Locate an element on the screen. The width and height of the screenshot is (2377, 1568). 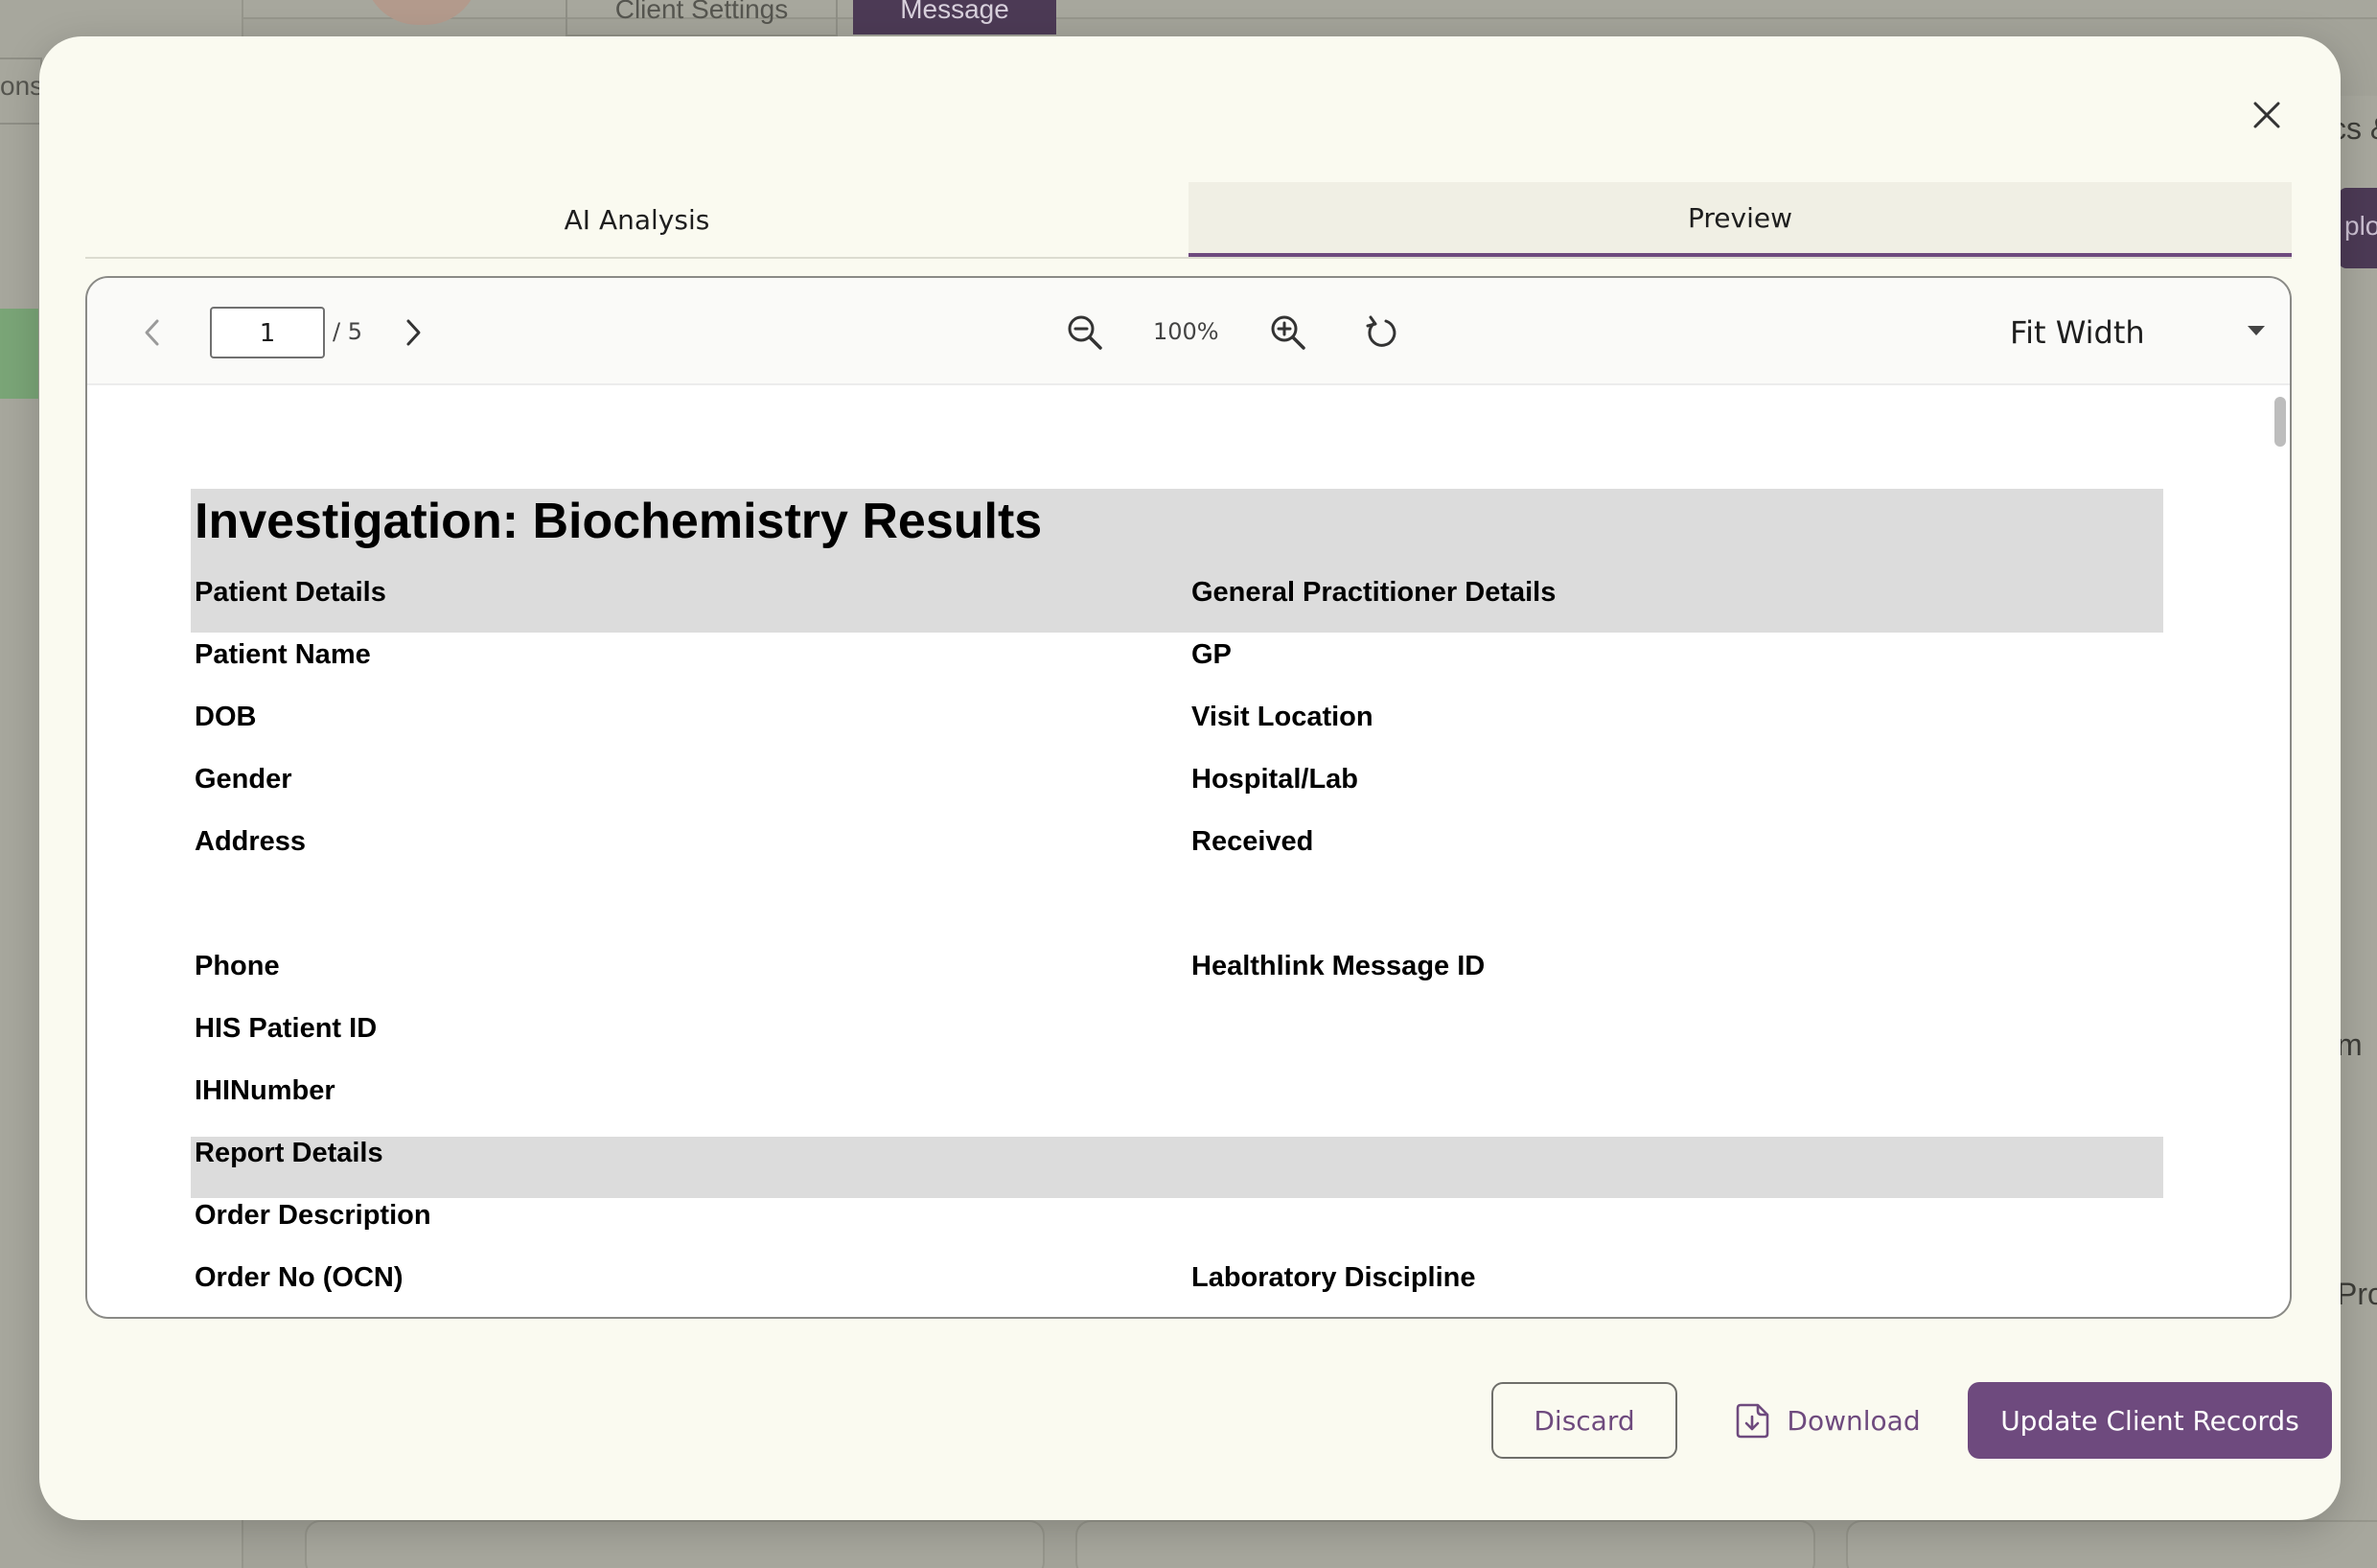
close-icon is located at coordinates (2267, 115).